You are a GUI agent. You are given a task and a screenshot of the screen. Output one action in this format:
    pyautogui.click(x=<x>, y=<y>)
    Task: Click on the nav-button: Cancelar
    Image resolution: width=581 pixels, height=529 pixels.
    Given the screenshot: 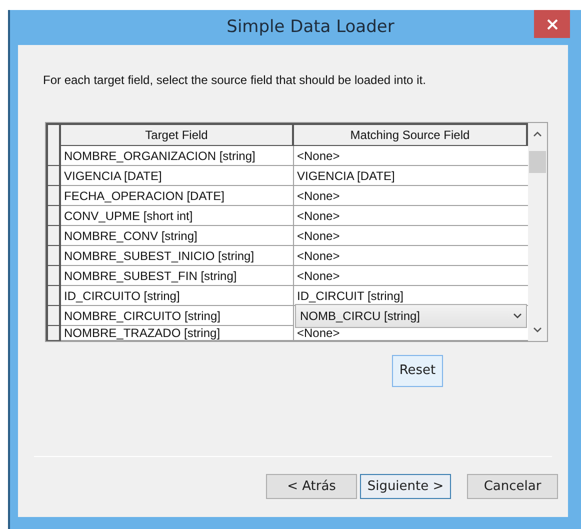 What is the action you would take?
    pyautogui.click(x=512, y=486)
    